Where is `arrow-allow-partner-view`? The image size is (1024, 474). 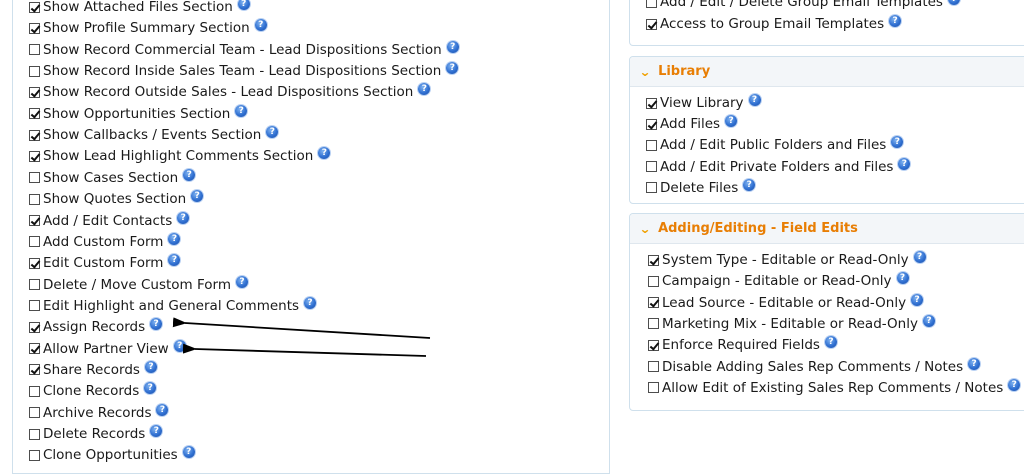
arrow-allow-partner-view is located at coordinates (304, 350).